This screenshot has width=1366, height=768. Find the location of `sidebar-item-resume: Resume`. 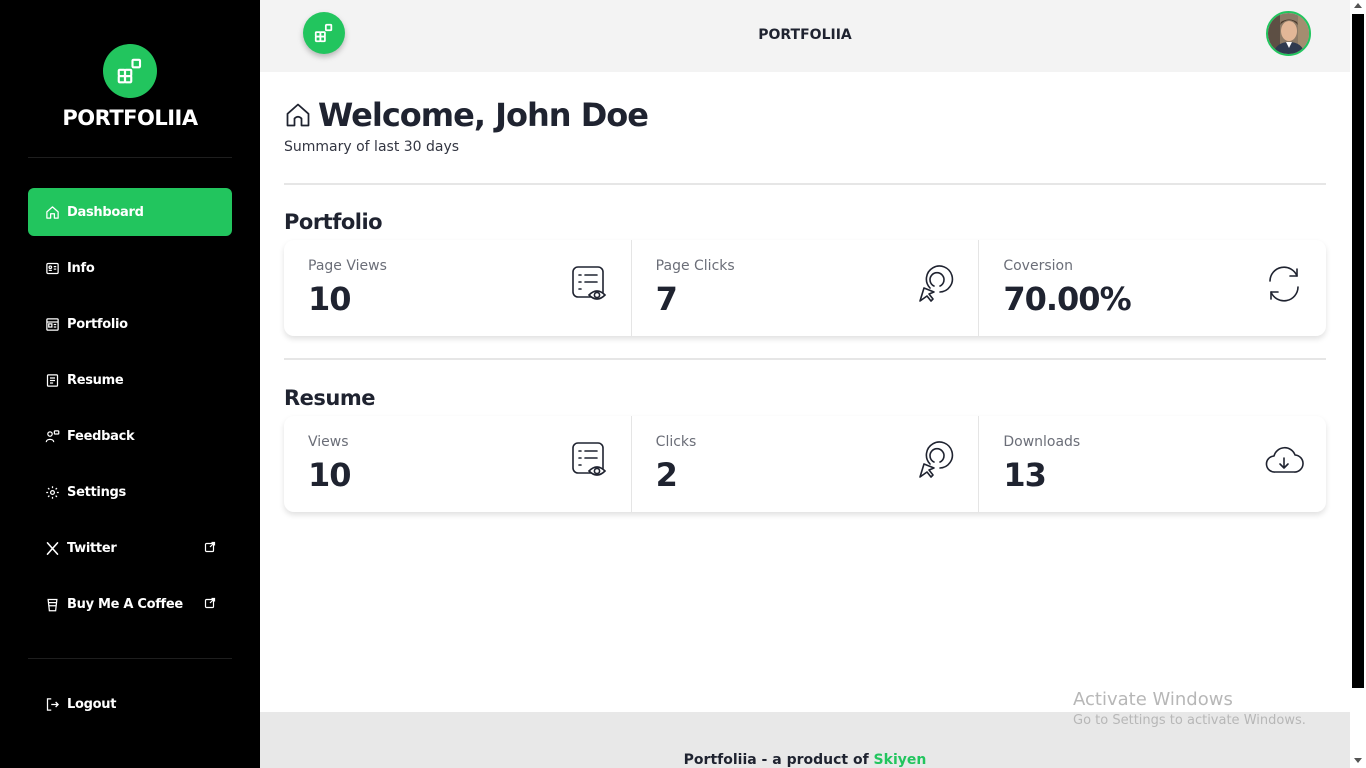

sidebar-item-resume: Resume is located at coordinates (130, 380).